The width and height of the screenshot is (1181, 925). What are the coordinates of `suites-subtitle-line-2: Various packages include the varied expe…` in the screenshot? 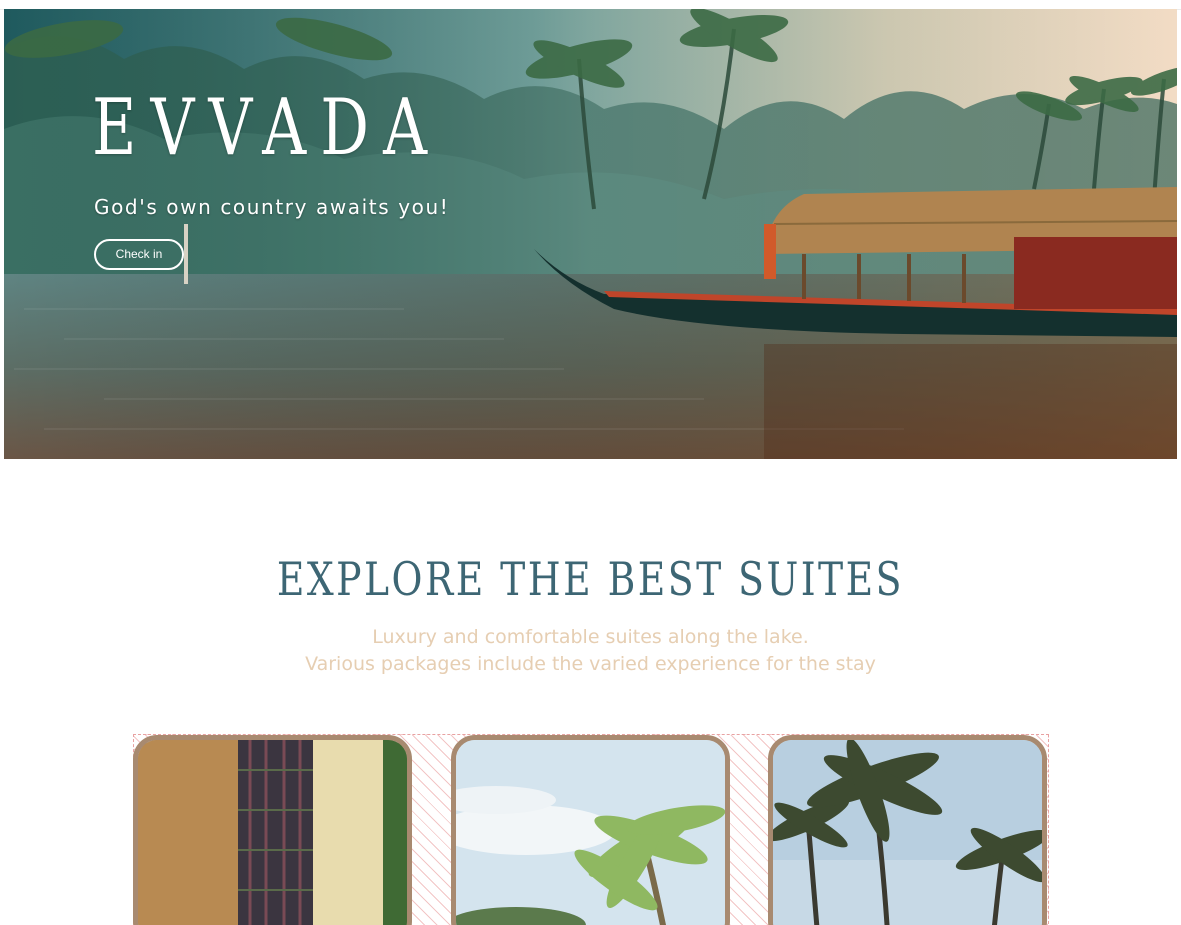 It's located at (590, 664).